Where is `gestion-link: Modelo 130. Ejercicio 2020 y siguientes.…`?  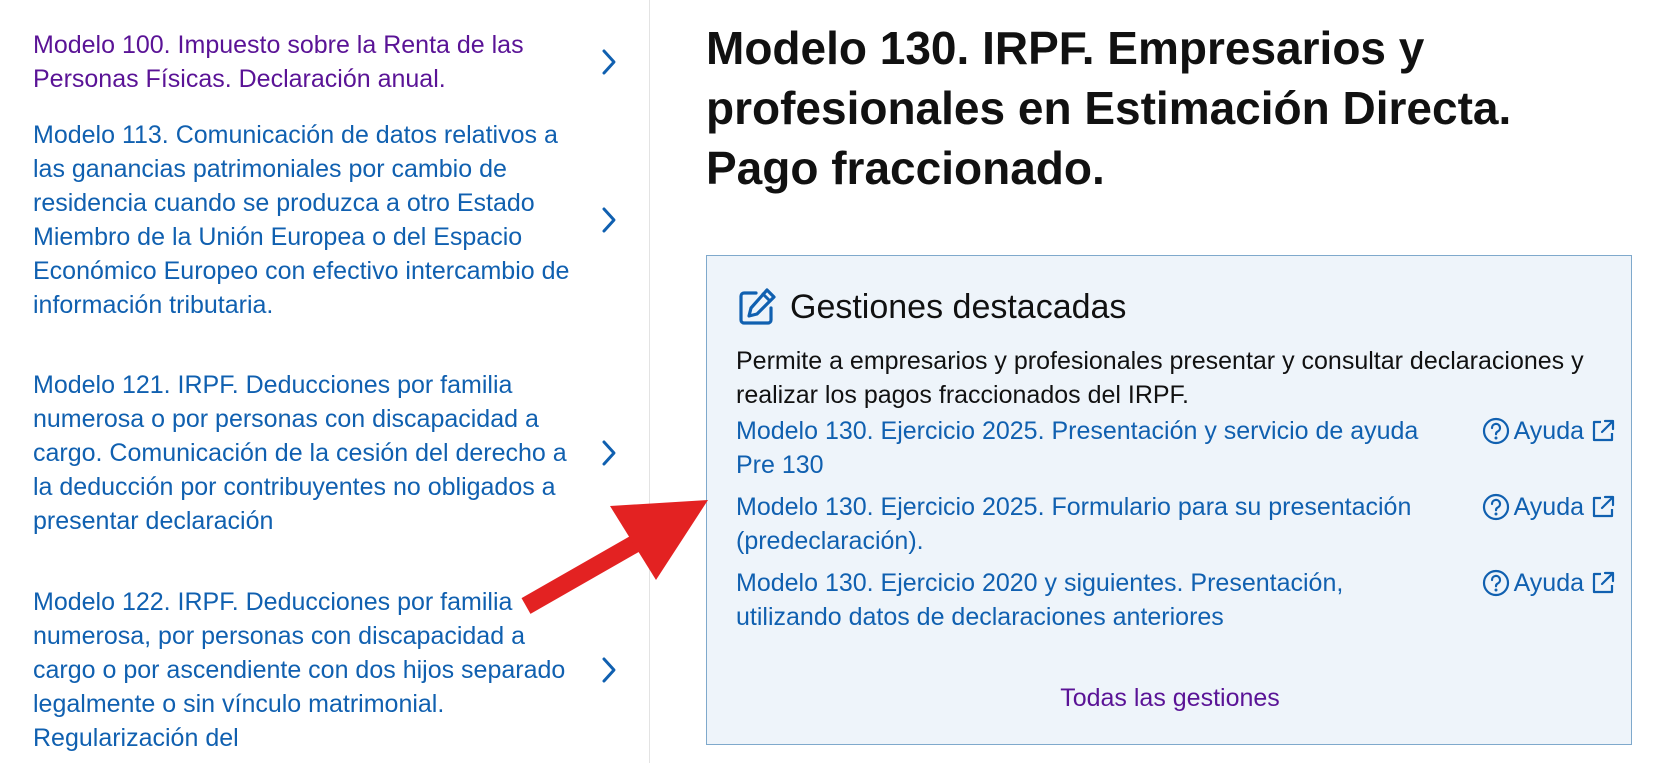
gestion-link: Modelo 130. Ejercicio 2020 y siguientes.… is located at coordinates (1081, 600).